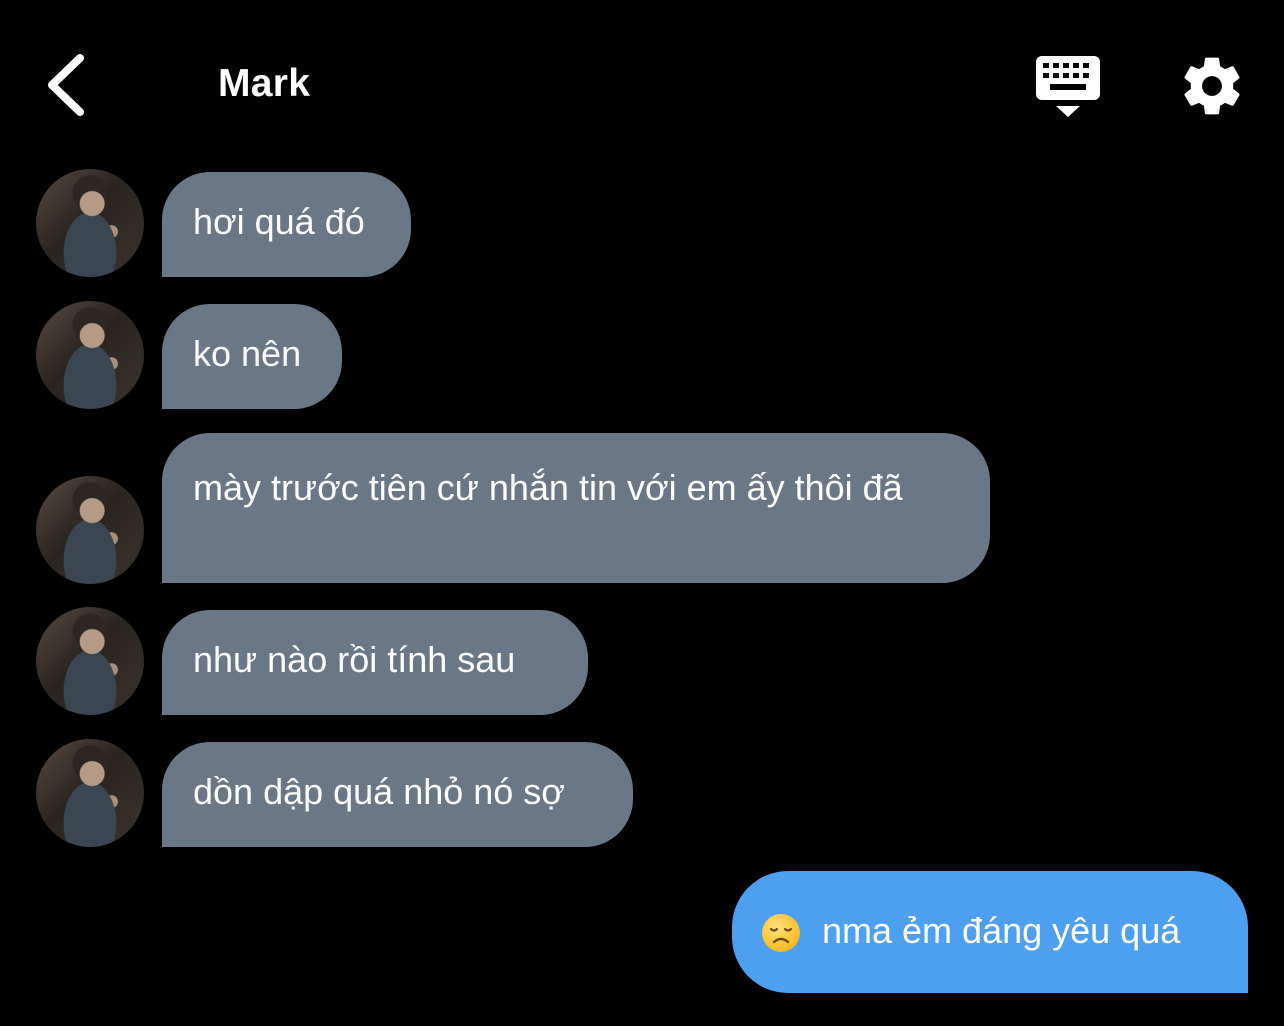  I want to click on back-button, so click(70, 85).